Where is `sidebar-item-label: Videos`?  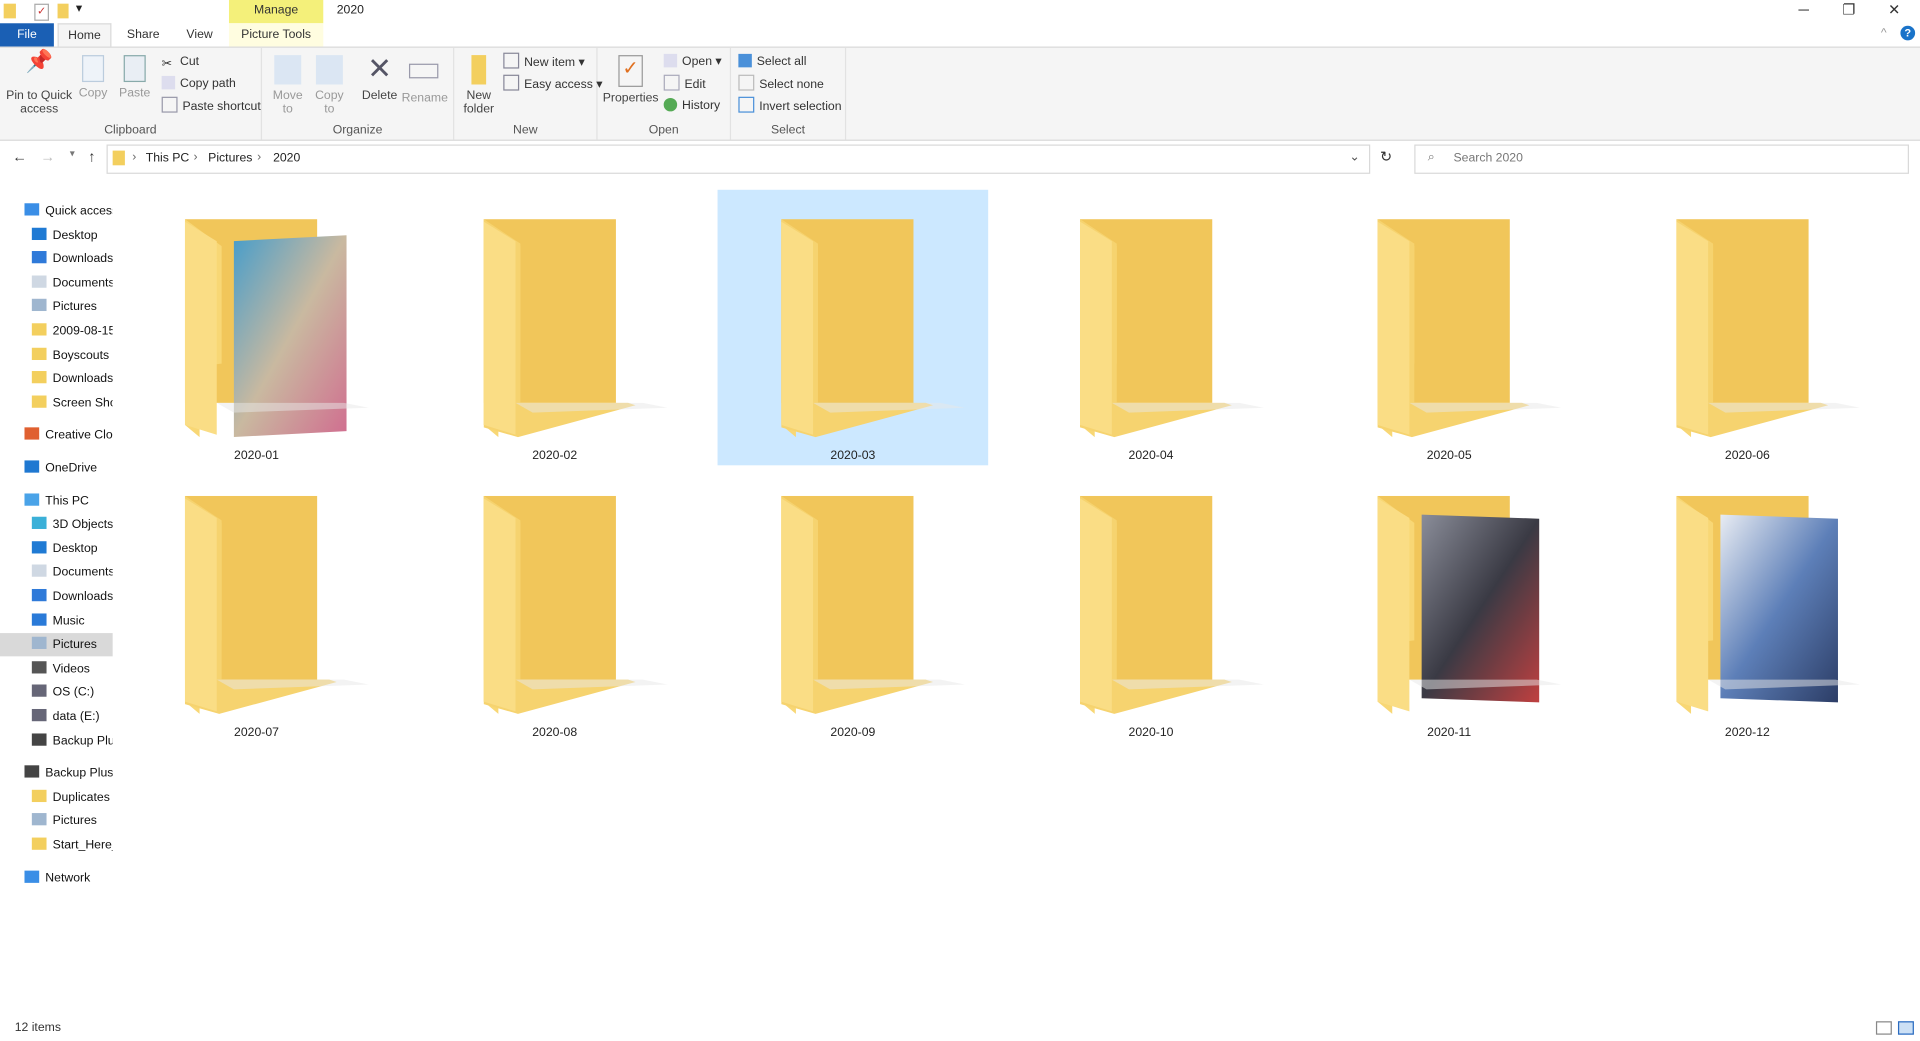 sidebar-item-label: Videos is located at coordinates (71, 669).